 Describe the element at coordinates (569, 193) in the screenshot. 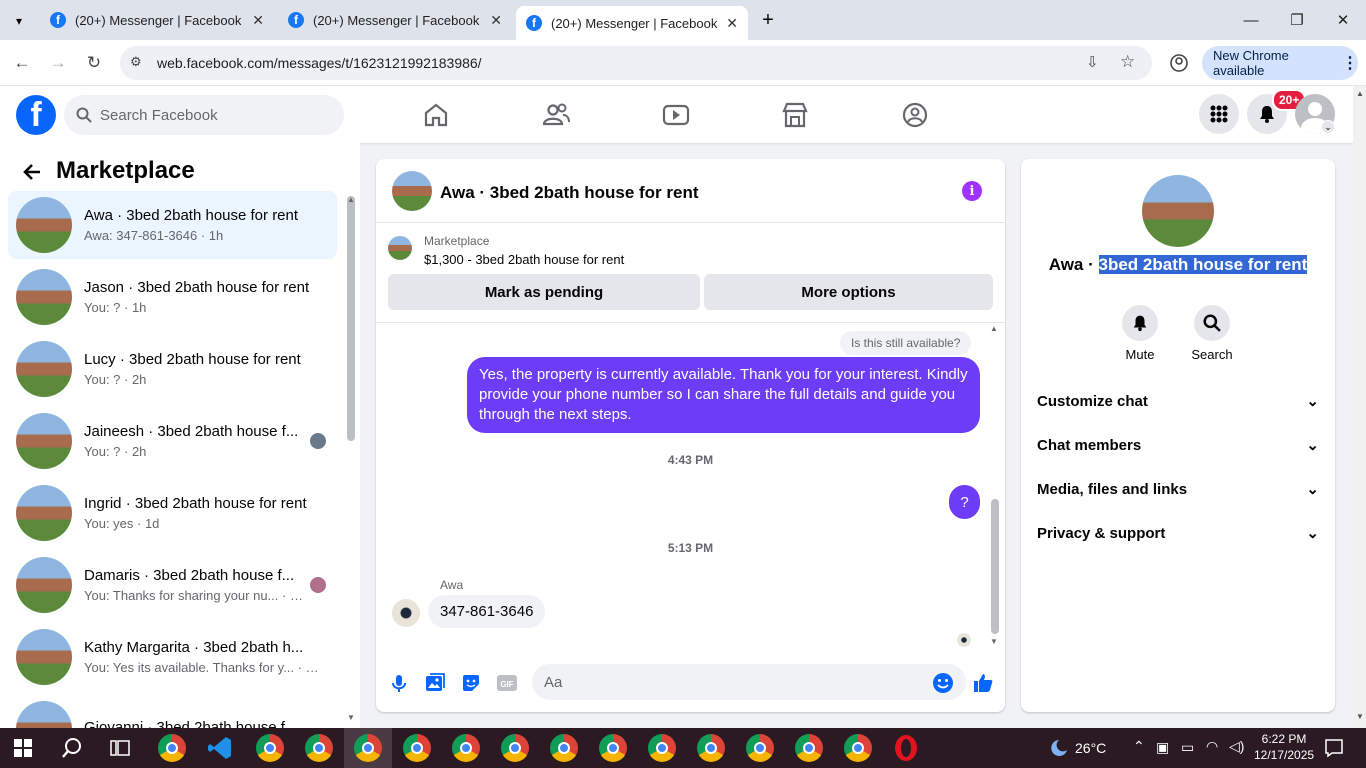

I see `chat-title: Awa · 3bed 2bath house for rent` at that location.